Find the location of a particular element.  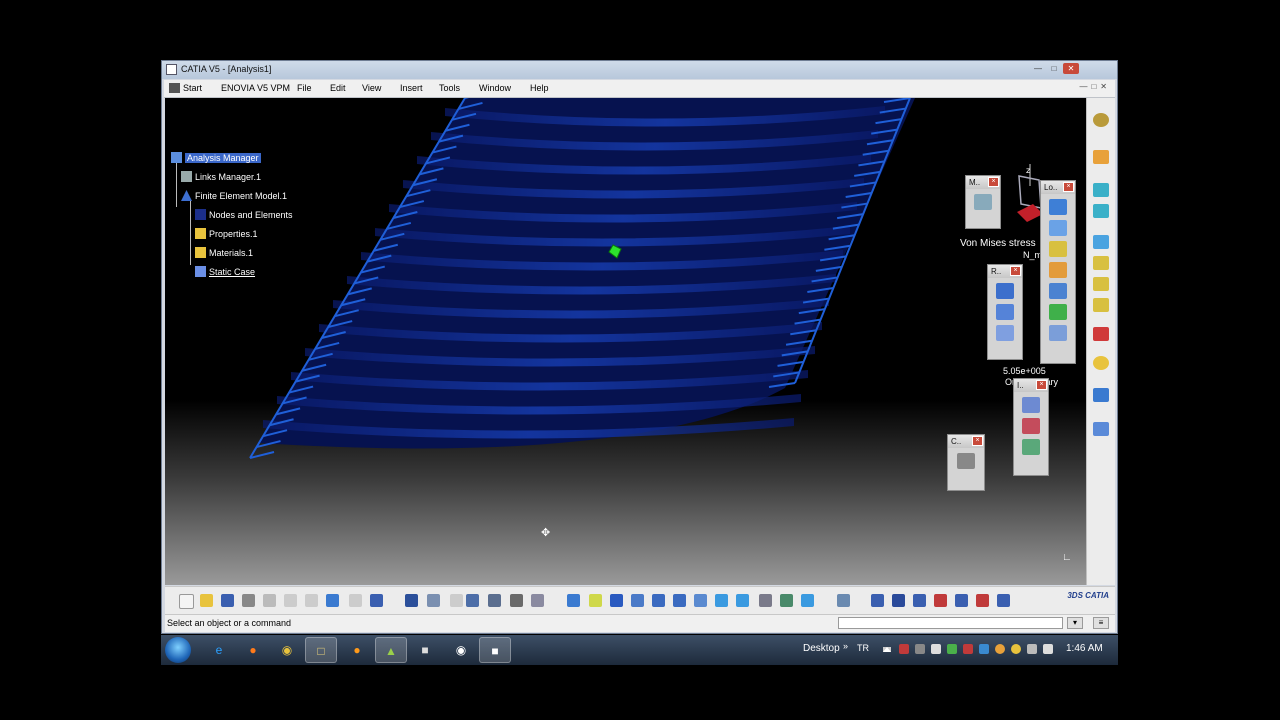

menu-tools: Tools is located at coordinates (449, 88).